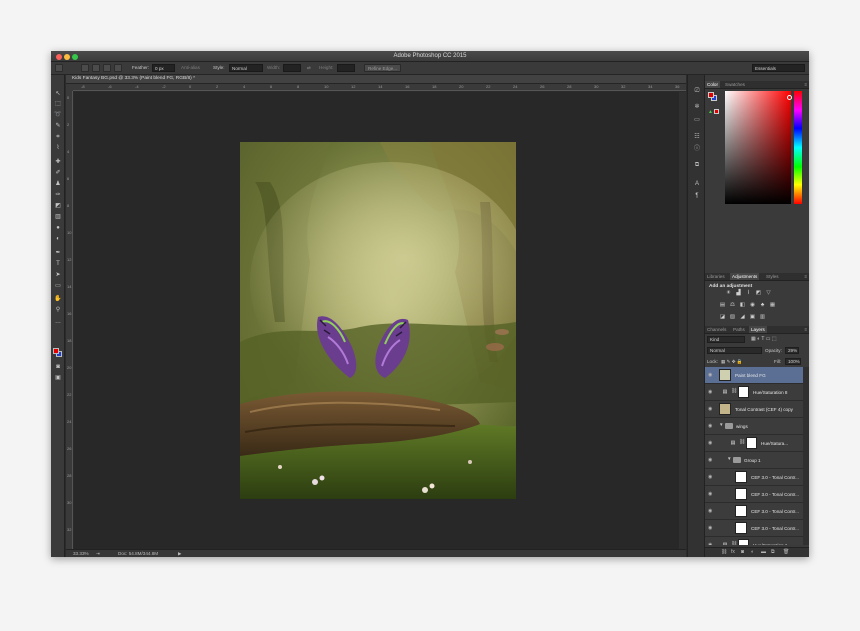  What do you see at coordinates (58, 238) in the screenshot?
I see `dodge-tool-icon: ◐` at bounding box center [58, 238].